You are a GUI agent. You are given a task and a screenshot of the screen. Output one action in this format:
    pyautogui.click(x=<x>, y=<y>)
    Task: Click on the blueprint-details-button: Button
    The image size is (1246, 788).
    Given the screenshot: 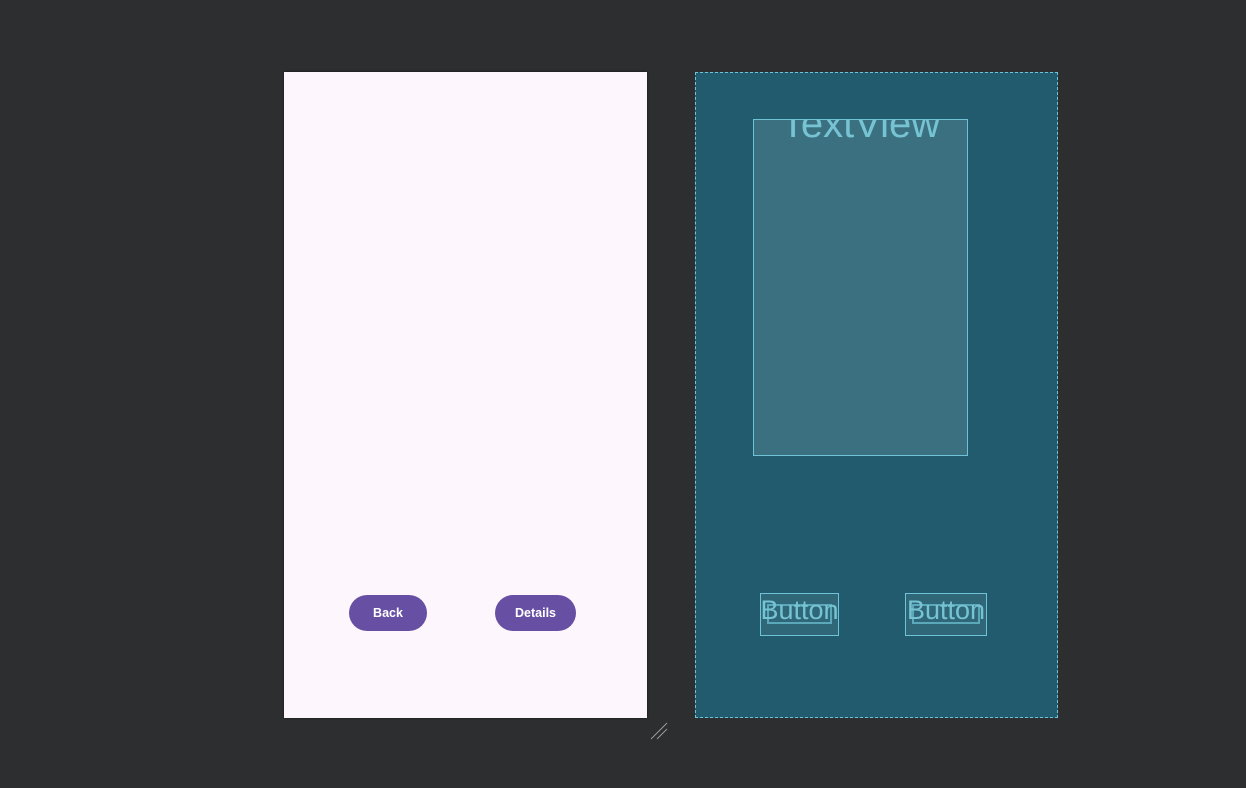 What is the action you would take?
    pyautogui.click(x=946, y=614)
    